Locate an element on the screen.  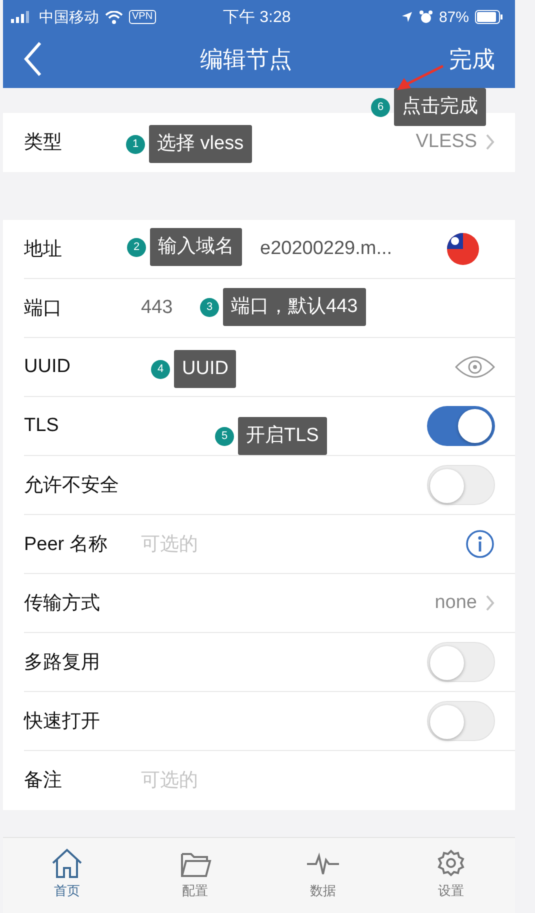
field-label: 允许不安全 is located at coordinates (71, 485).